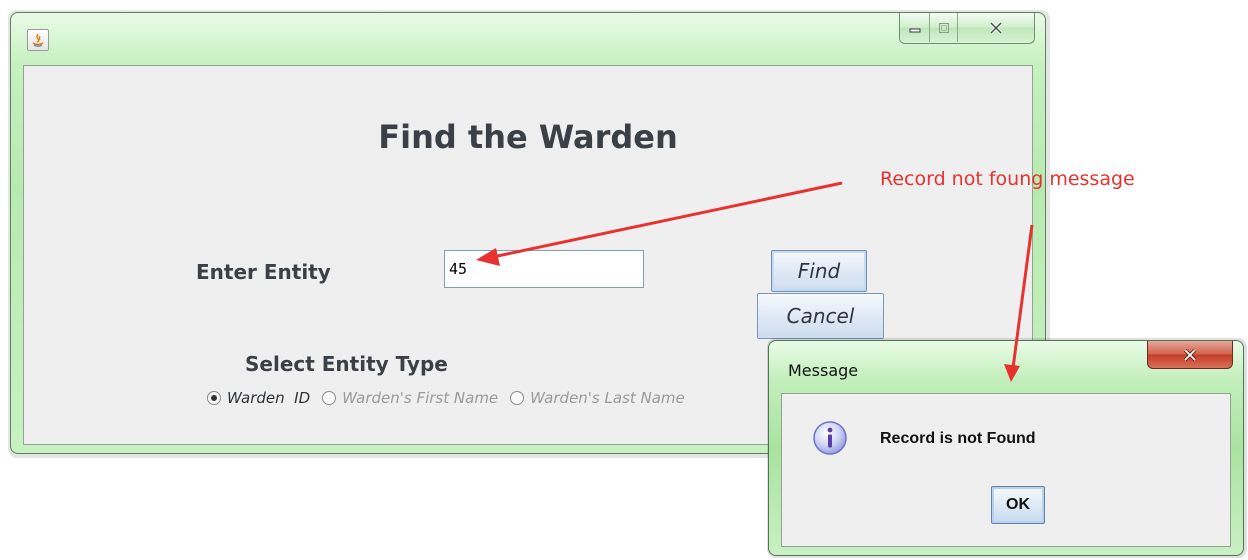 The image size is (1248, 560). I want to click on info-icon, so click(830, 438).